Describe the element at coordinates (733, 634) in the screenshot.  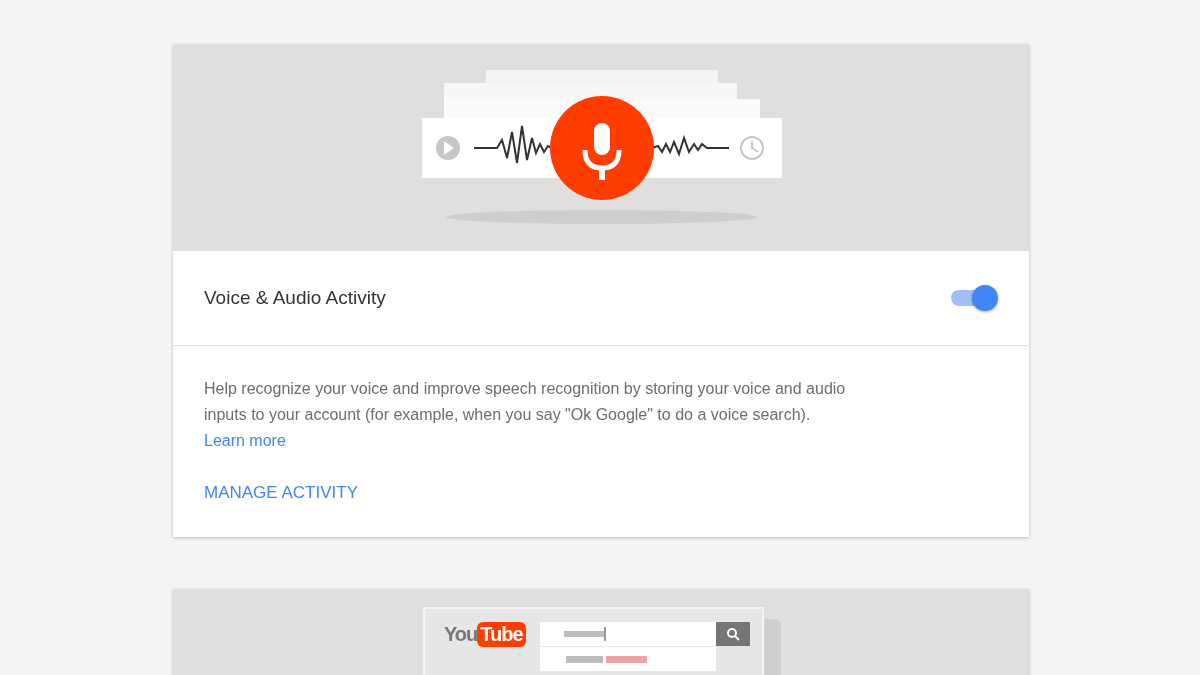
I see `search-icon` at that location.